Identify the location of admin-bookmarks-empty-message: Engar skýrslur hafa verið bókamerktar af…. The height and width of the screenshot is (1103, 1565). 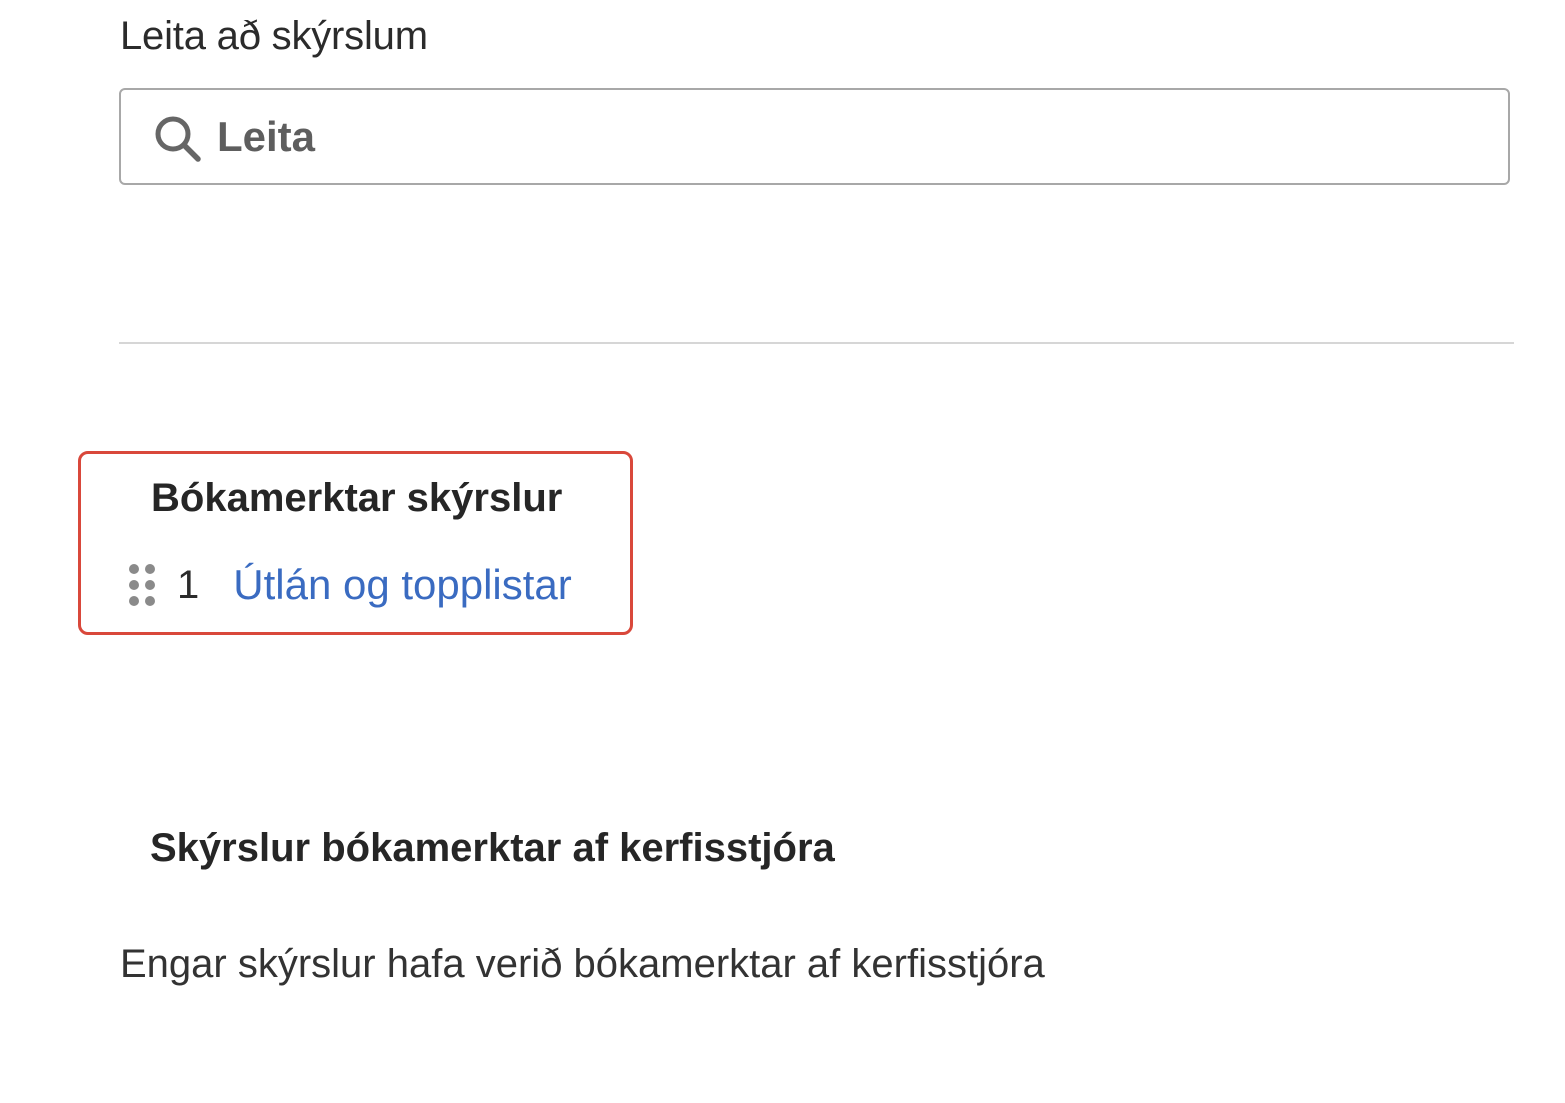
(582, 964).